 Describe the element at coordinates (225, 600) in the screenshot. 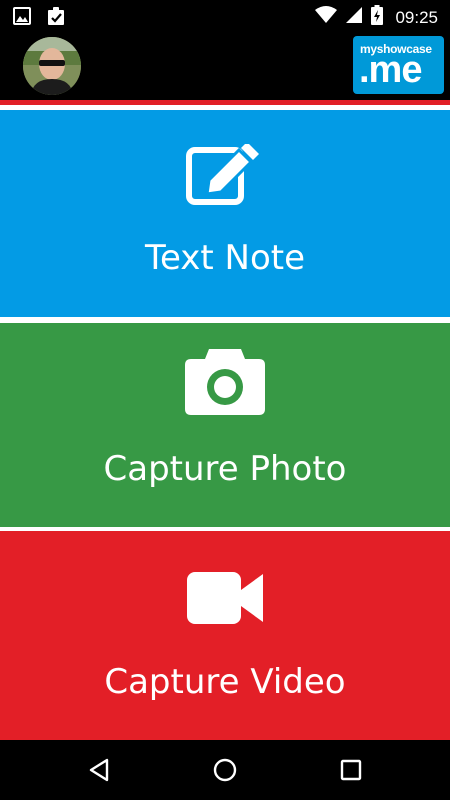

I see `video-camera-icon` at that location.